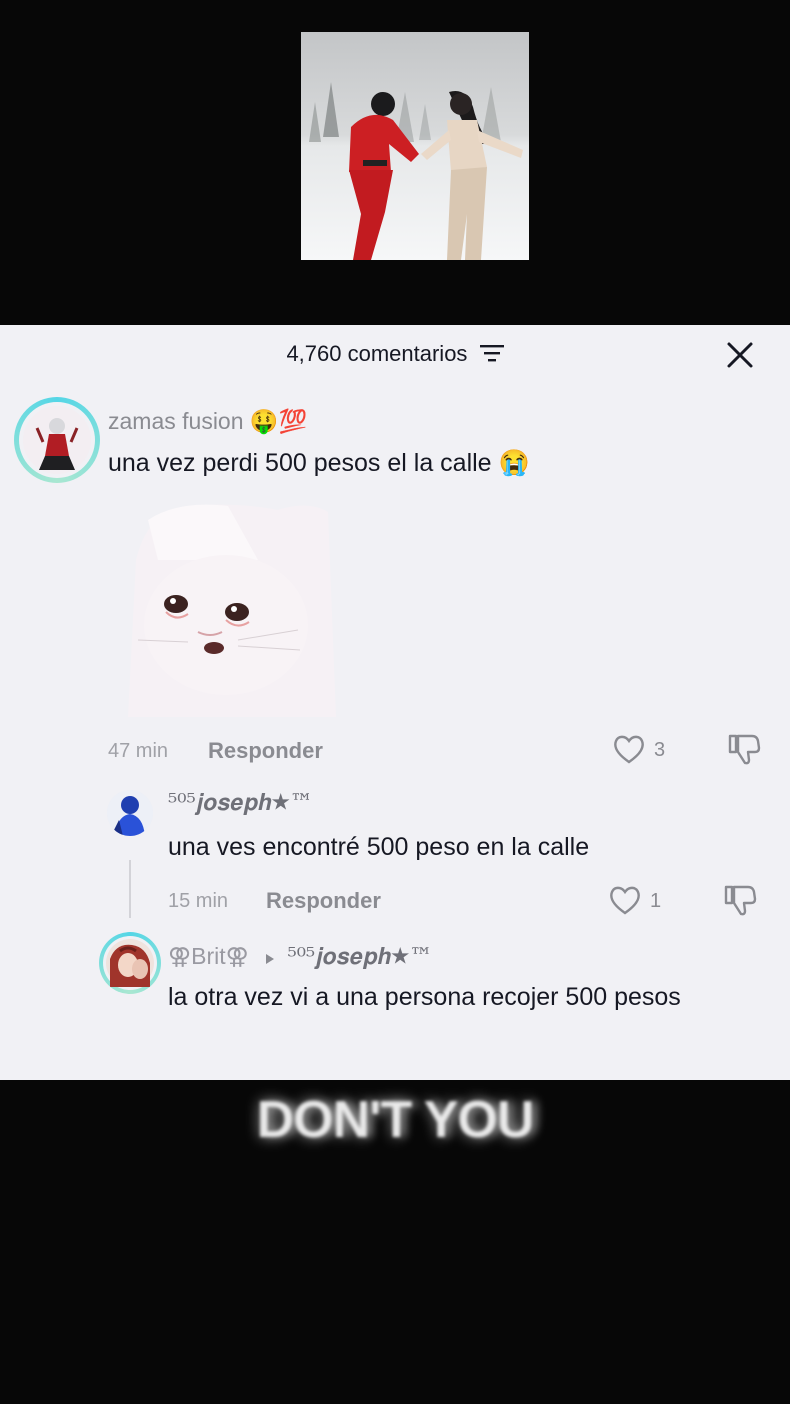 Image resolution: width=790 pixels, height=1404 pixels. What do you see at coordinates (359, 957) in the screenshot?
I see `reply-to-username: ⁵⁰⁵𝒋𝒐𝒔𝒆𝒑𝒉★™` at bounding box center [359, 957].